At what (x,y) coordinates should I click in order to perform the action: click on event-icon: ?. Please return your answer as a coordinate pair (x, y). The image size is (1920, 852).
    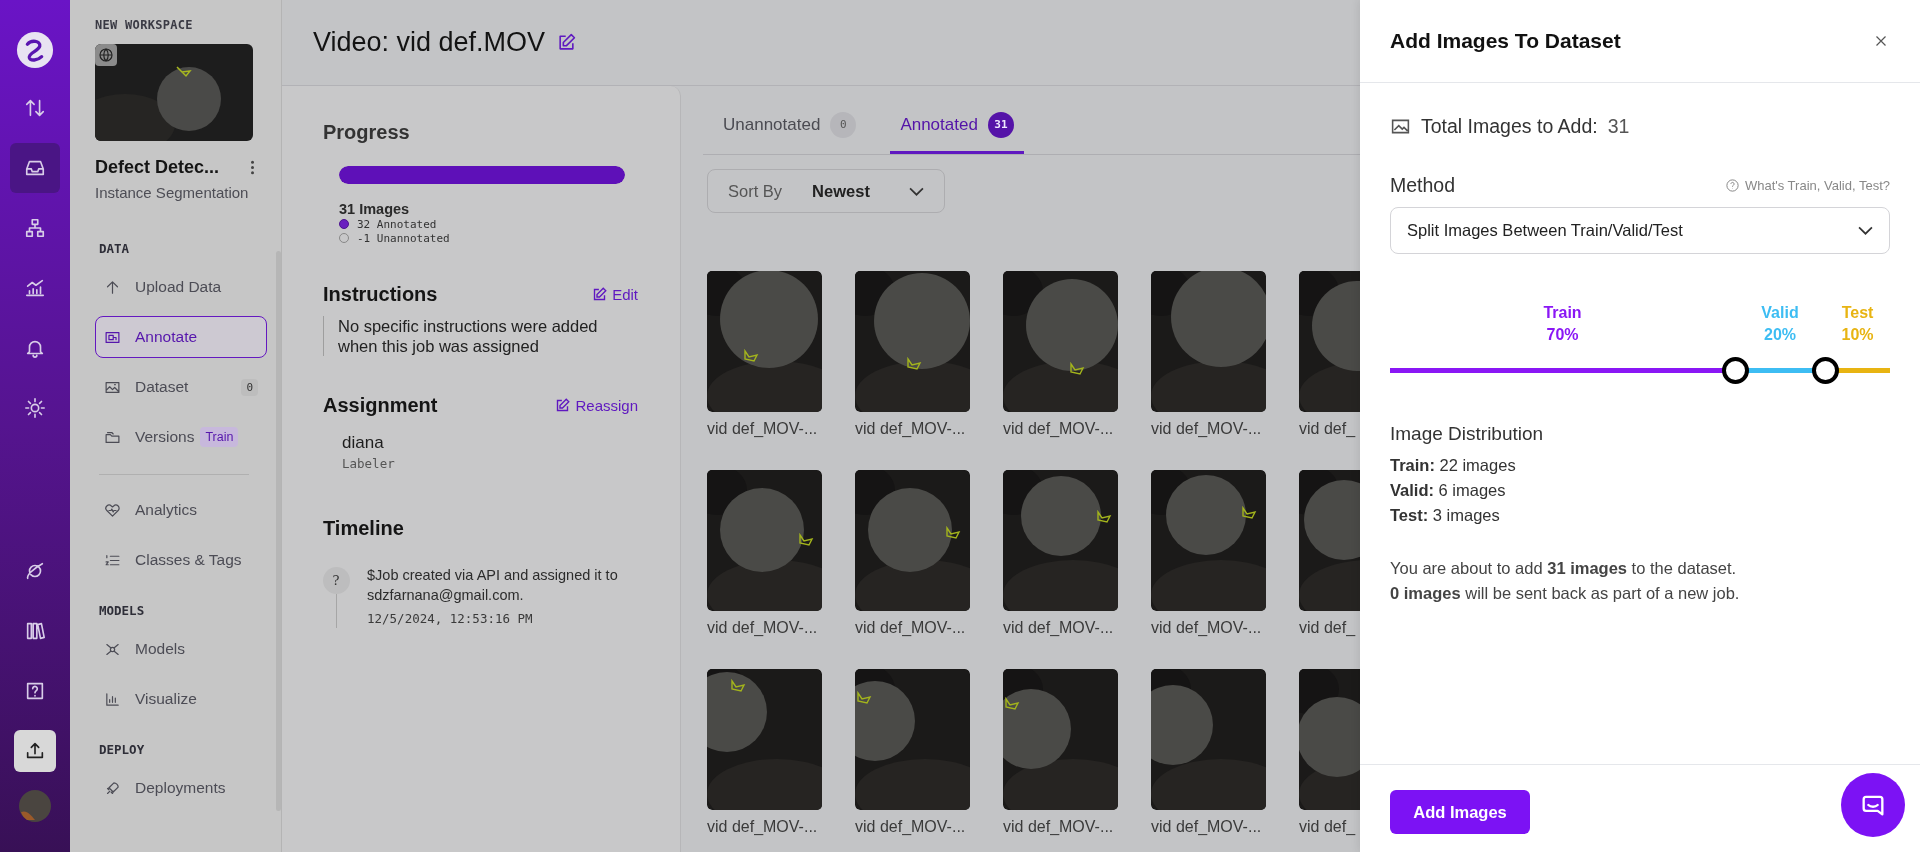
    Looking at the image, I should click on (336, 580).